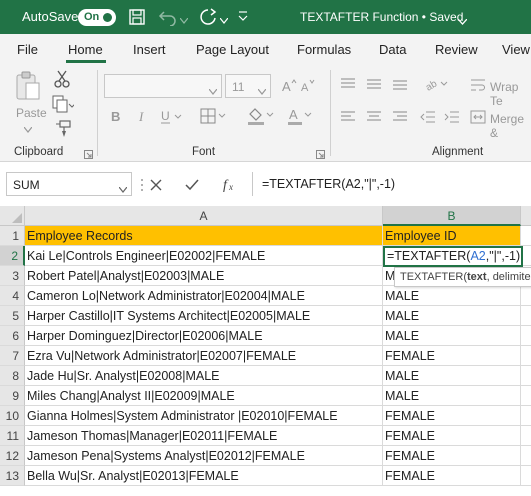  Describe the element at coordinates (478, 86) in the screenshot. I see `wrap-text-icon` at that location.